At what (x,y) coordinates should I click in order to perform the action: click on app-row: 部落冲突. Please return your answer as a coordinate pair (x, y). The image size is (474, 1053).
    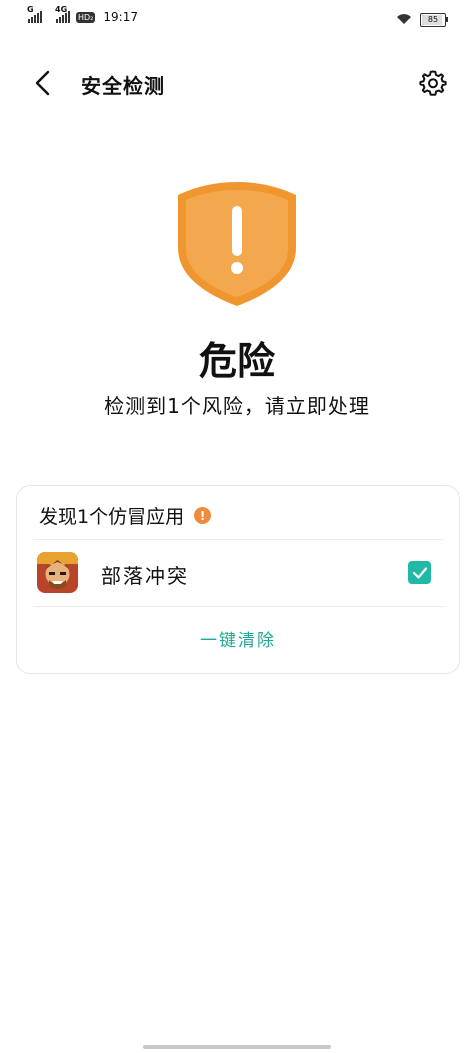
    Looking at the image, I should click on (238, 573).